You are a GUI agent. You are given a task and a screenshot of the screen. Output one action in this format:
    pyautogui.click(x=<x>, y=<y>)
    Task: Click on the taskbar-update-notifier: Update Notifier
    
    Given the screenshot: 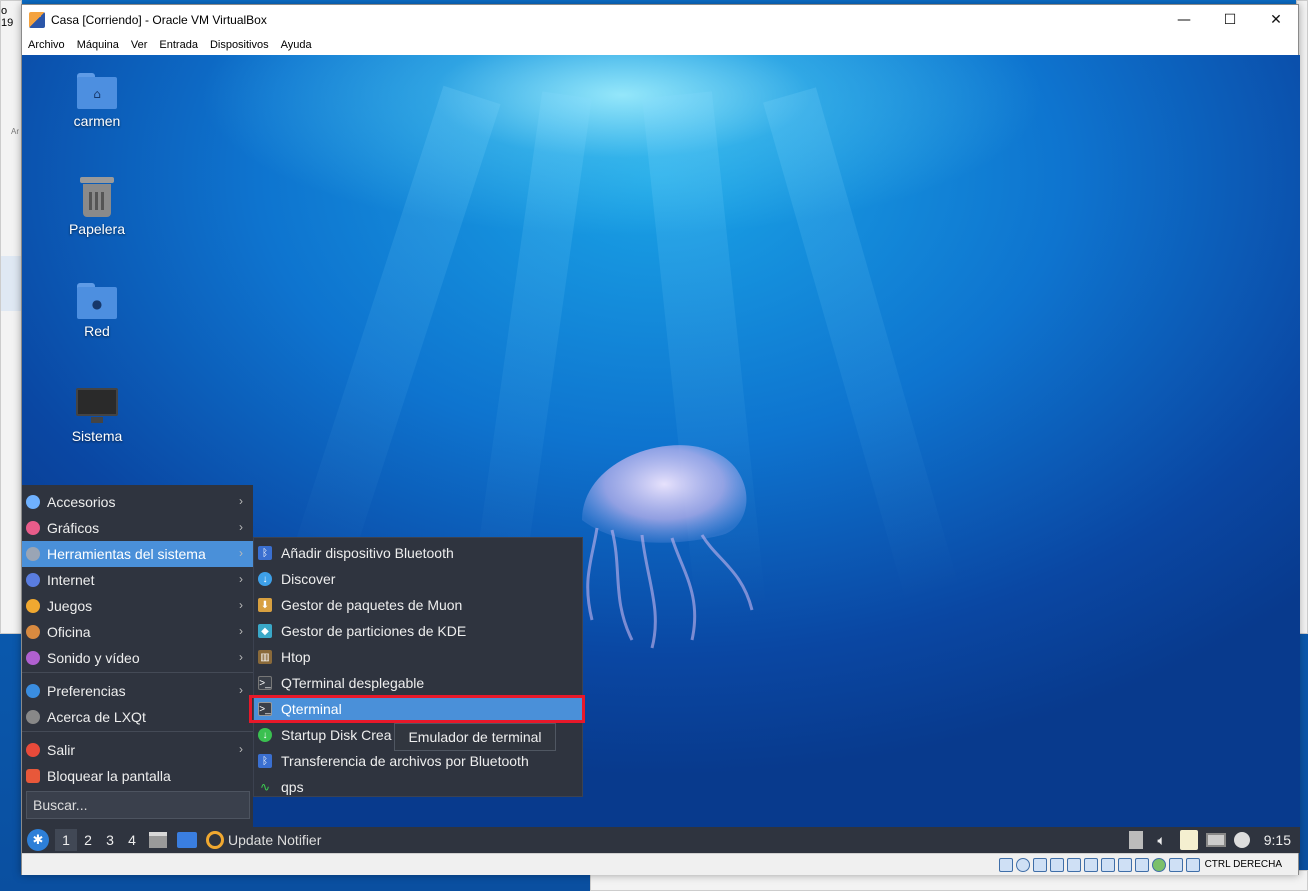 What is the action you would take?
    pyautogui.click(x=263, y=840)
    